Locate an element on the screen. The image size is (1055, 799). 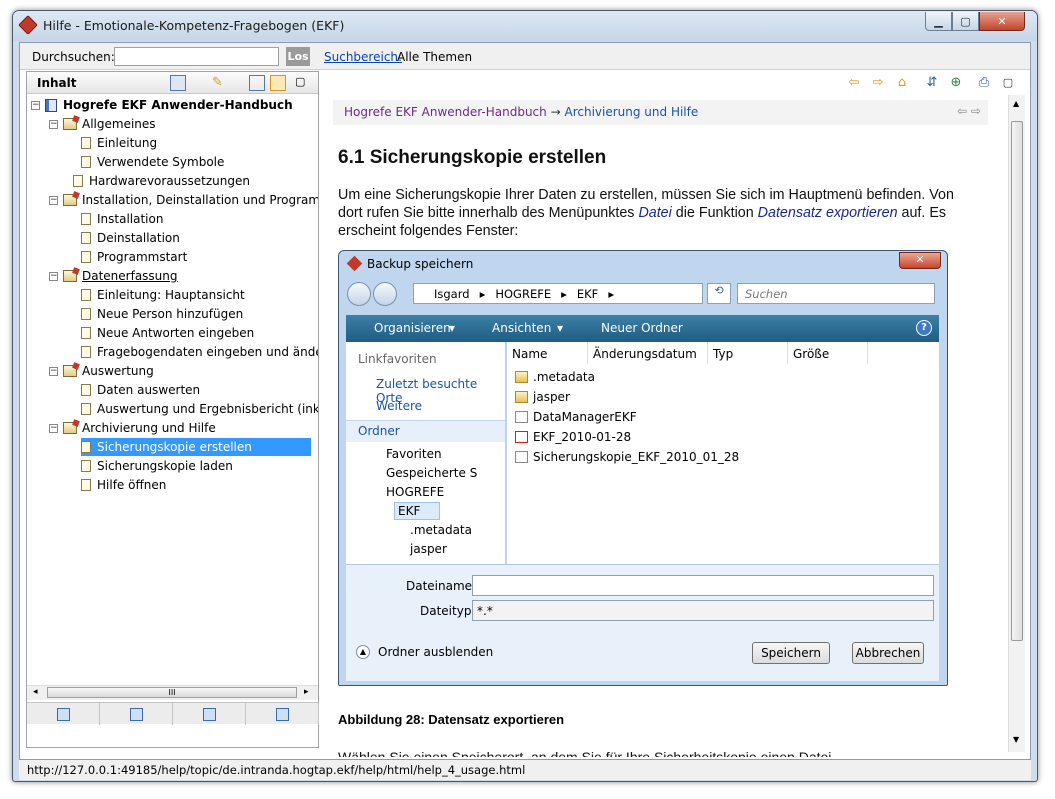
highlight-icon: ✎ is located at coordinates (220, 83).